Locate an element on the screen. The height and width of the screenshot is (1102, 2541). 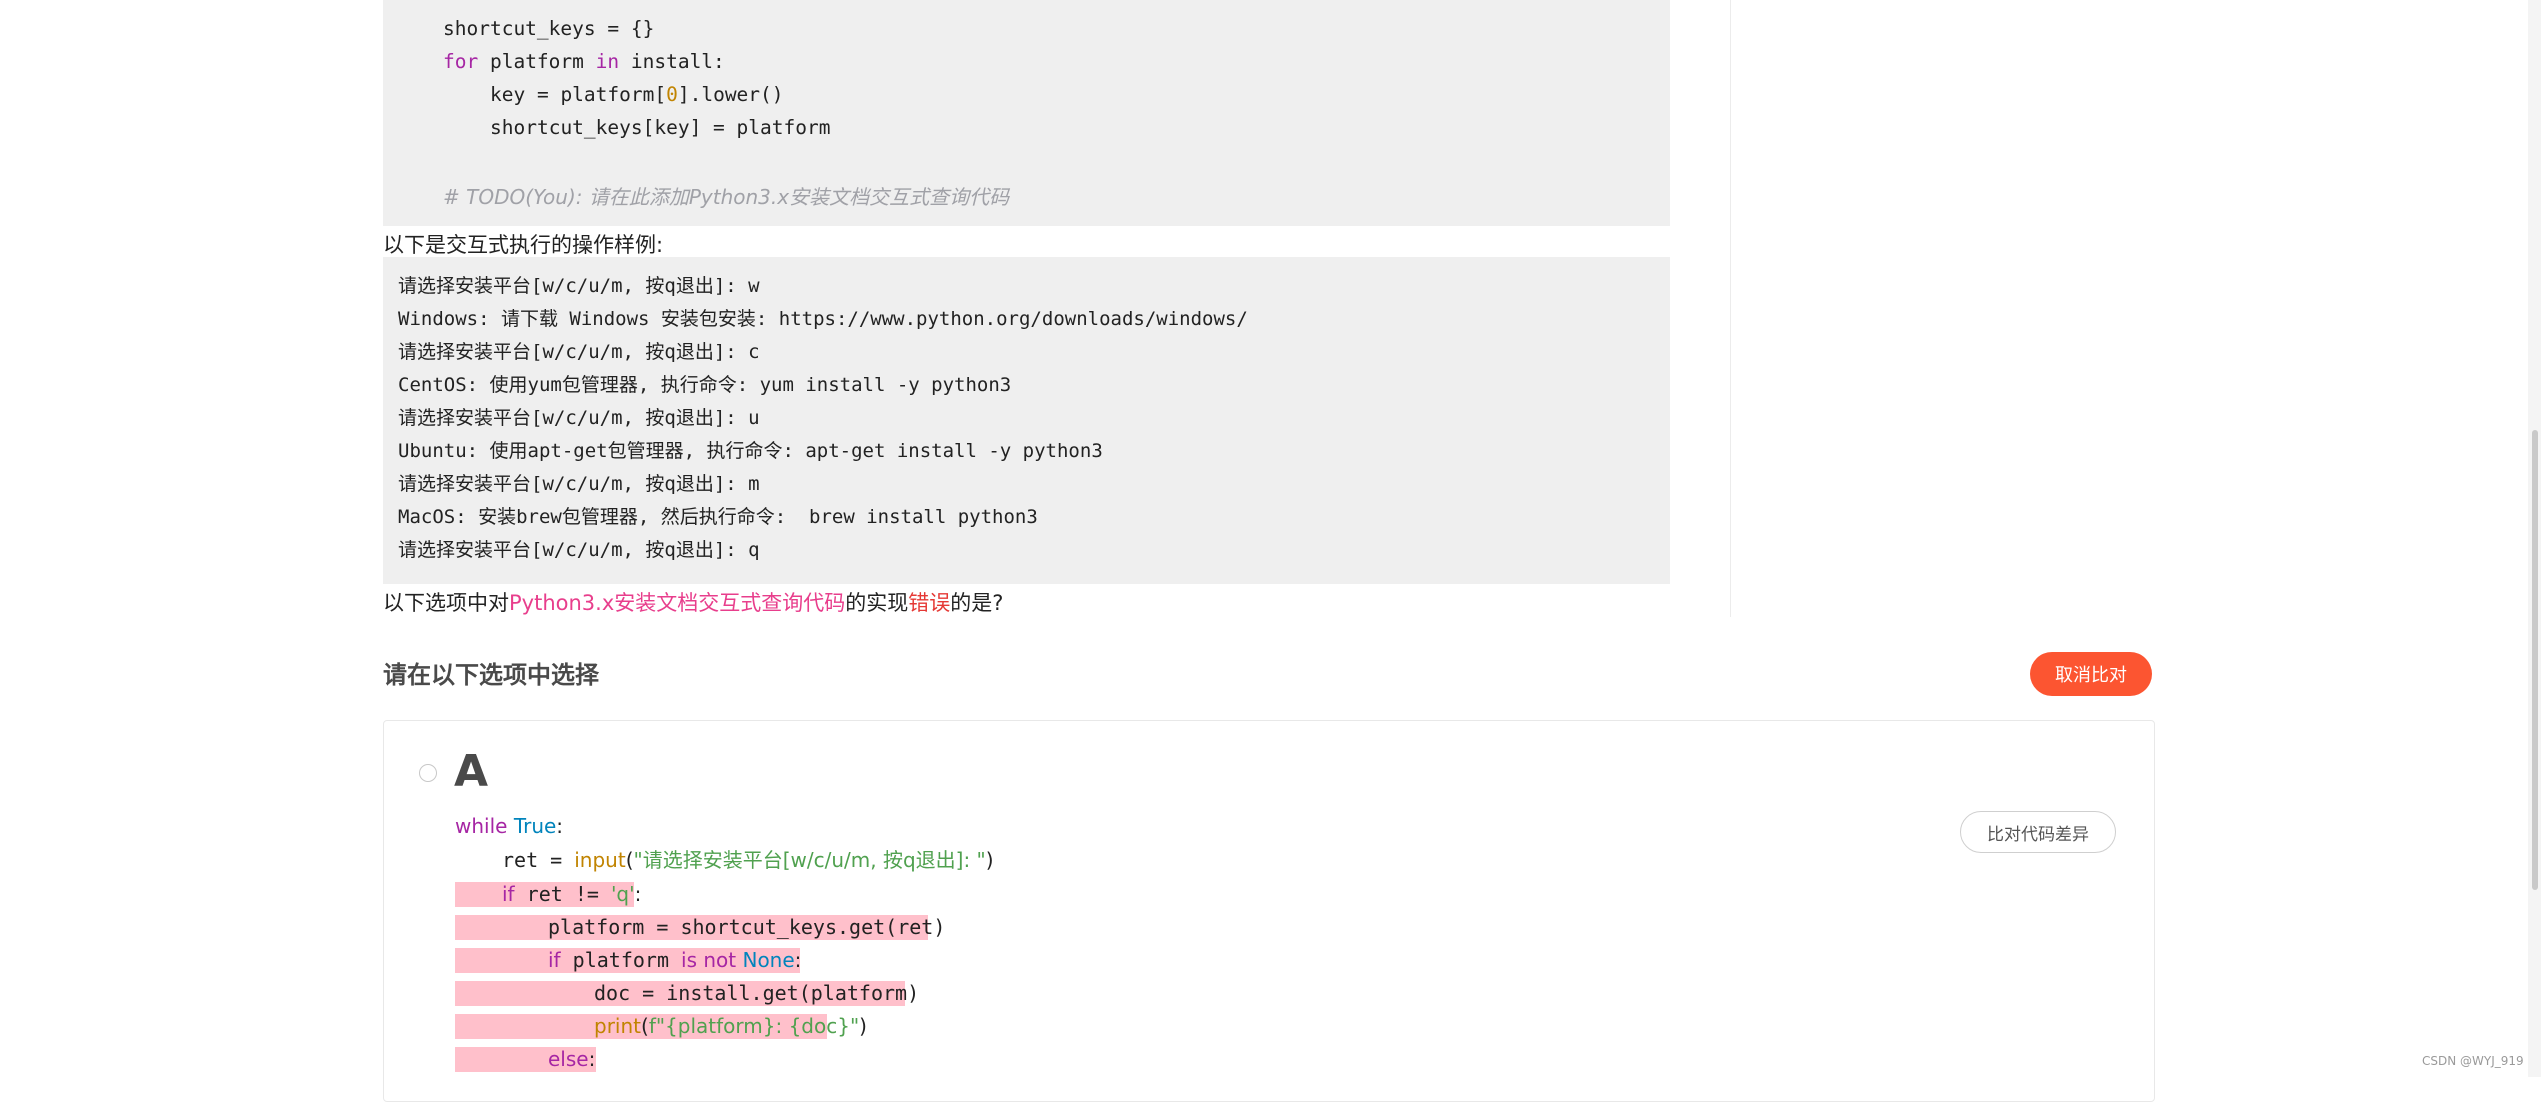
question-suffix: 的是? is located at coordinates (977, 603).